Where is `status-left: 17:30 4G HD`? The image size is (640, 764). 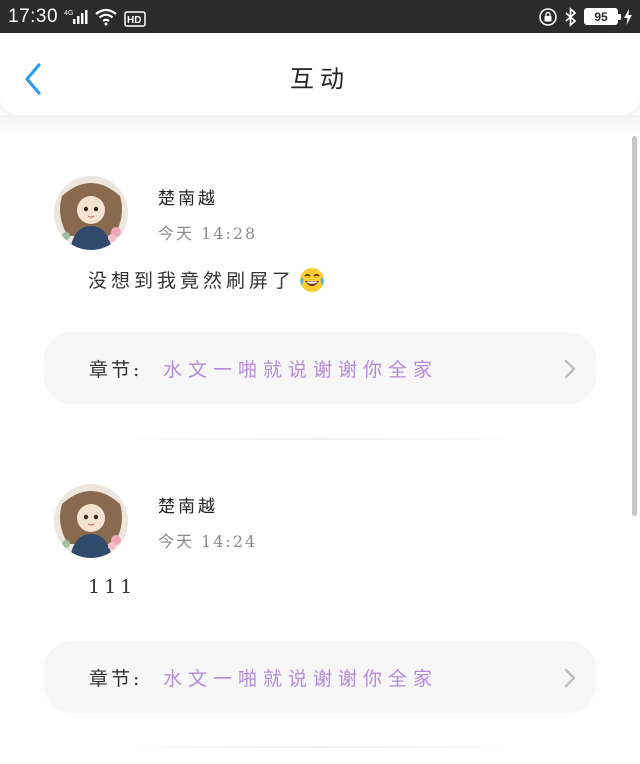 status-left: 17:30 4G HD is located at coordinates (77, 17).